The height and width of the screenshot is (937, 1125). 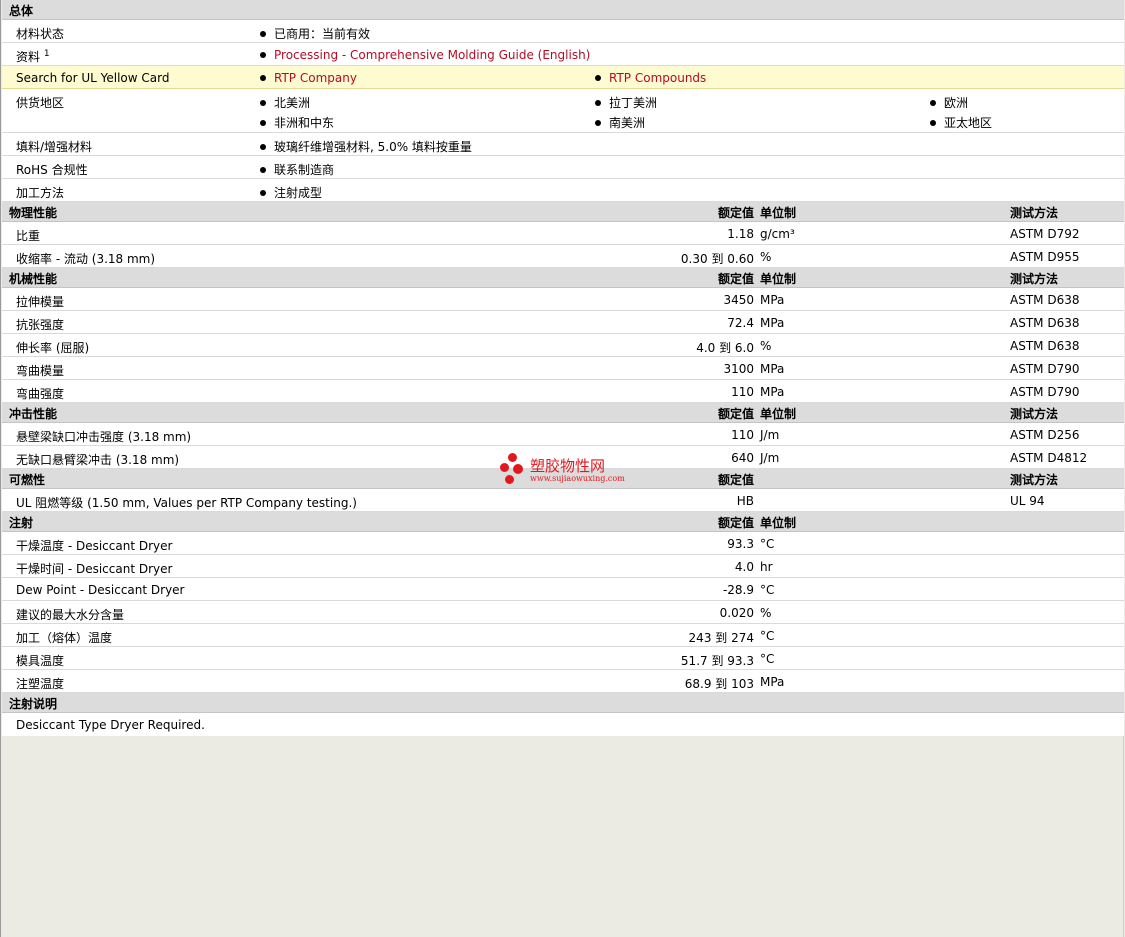 I want to click on region-item: 欧洲, so click(x=949, y=102).